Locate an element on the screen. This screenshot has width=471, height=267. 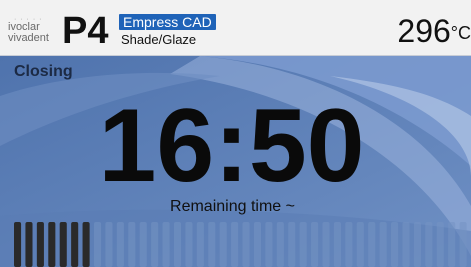
logo-line-2: vivadent is located at coordinates (28, 38).